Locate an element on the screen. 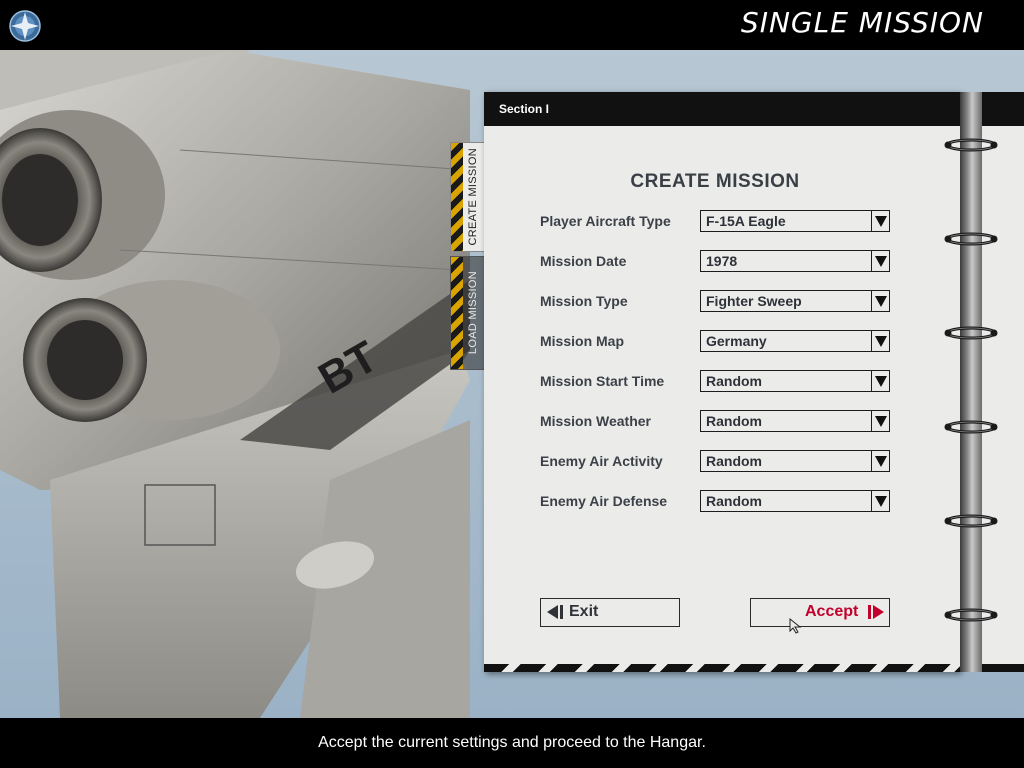  next-page-footer is located at coordinates (1003, 668).